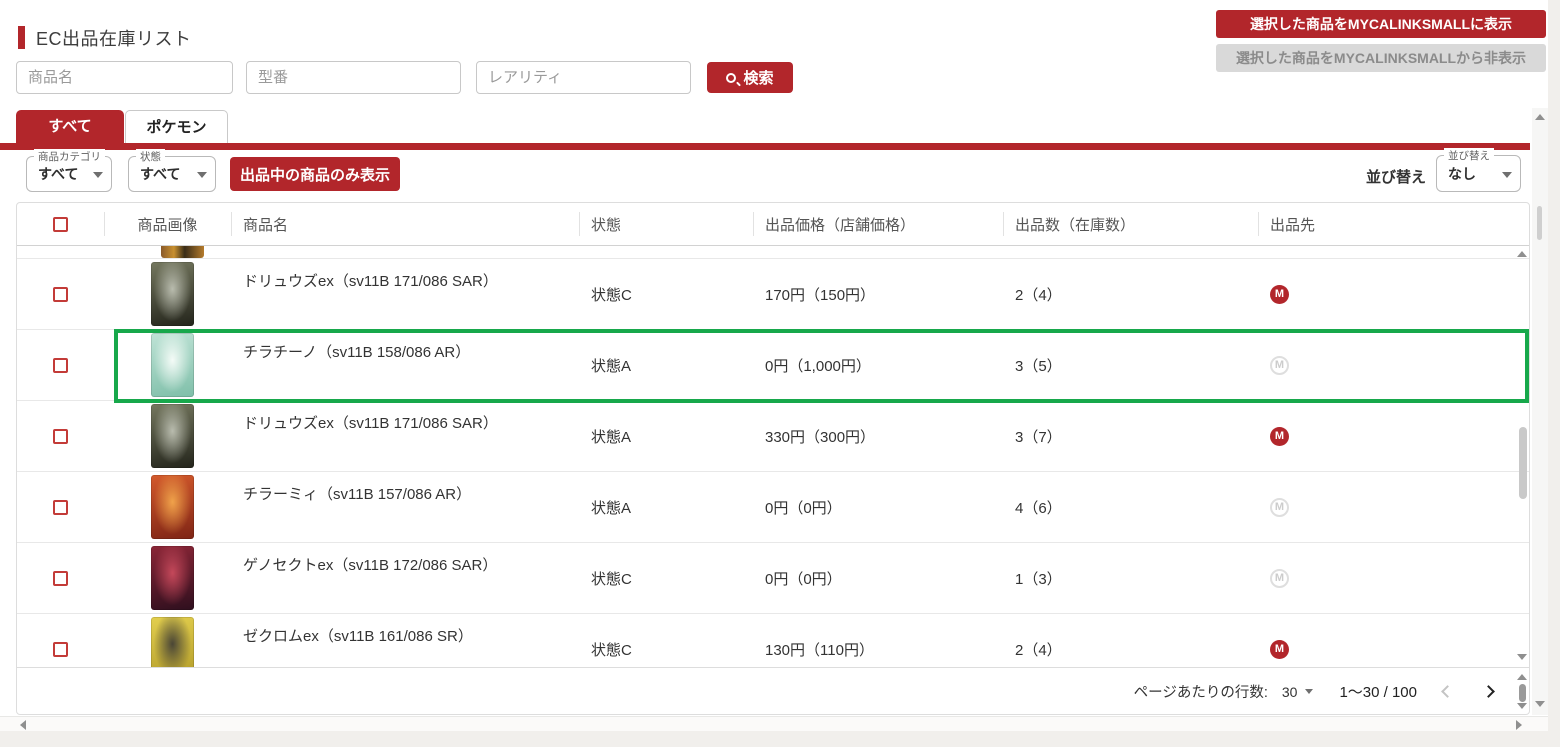 The width and height of the screenshot is (1560, 747). What do you see at coordinates (666, 224) in the screenshot?
I see `column-header-condition: 状態` at bounding box center [666, 224].